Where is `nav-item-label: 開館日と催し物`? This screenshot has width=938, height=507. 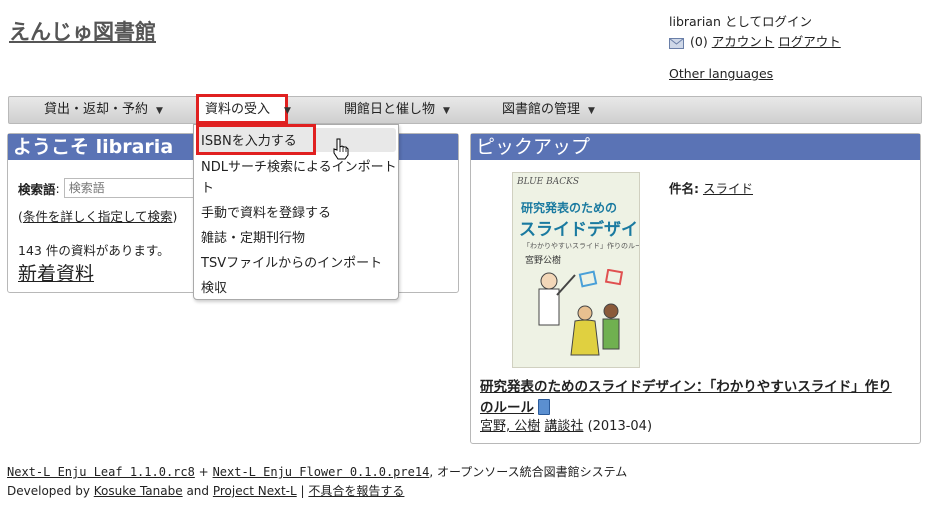 nav-item-label: 開館日と催し物 is located at coordinates (390, 109).